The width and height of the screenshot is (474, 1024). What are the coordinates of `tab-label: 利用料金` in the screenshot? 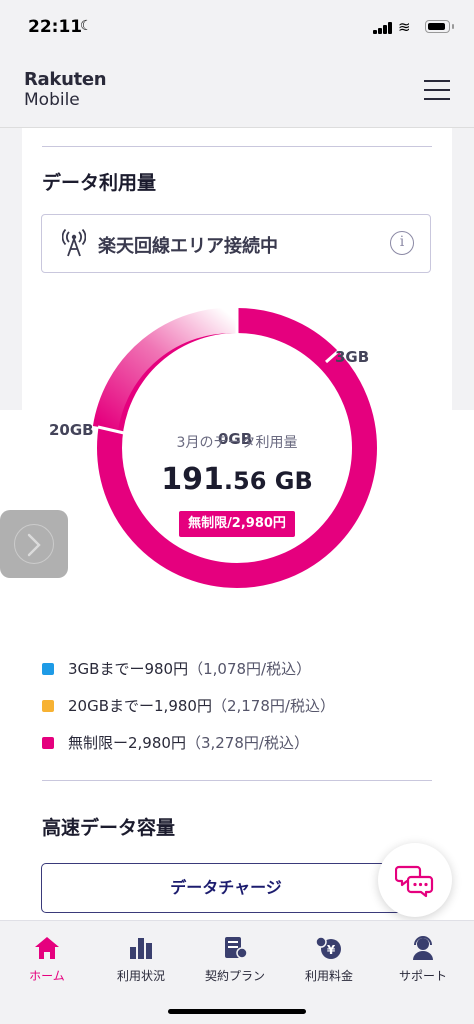 It's located at (328, 976).